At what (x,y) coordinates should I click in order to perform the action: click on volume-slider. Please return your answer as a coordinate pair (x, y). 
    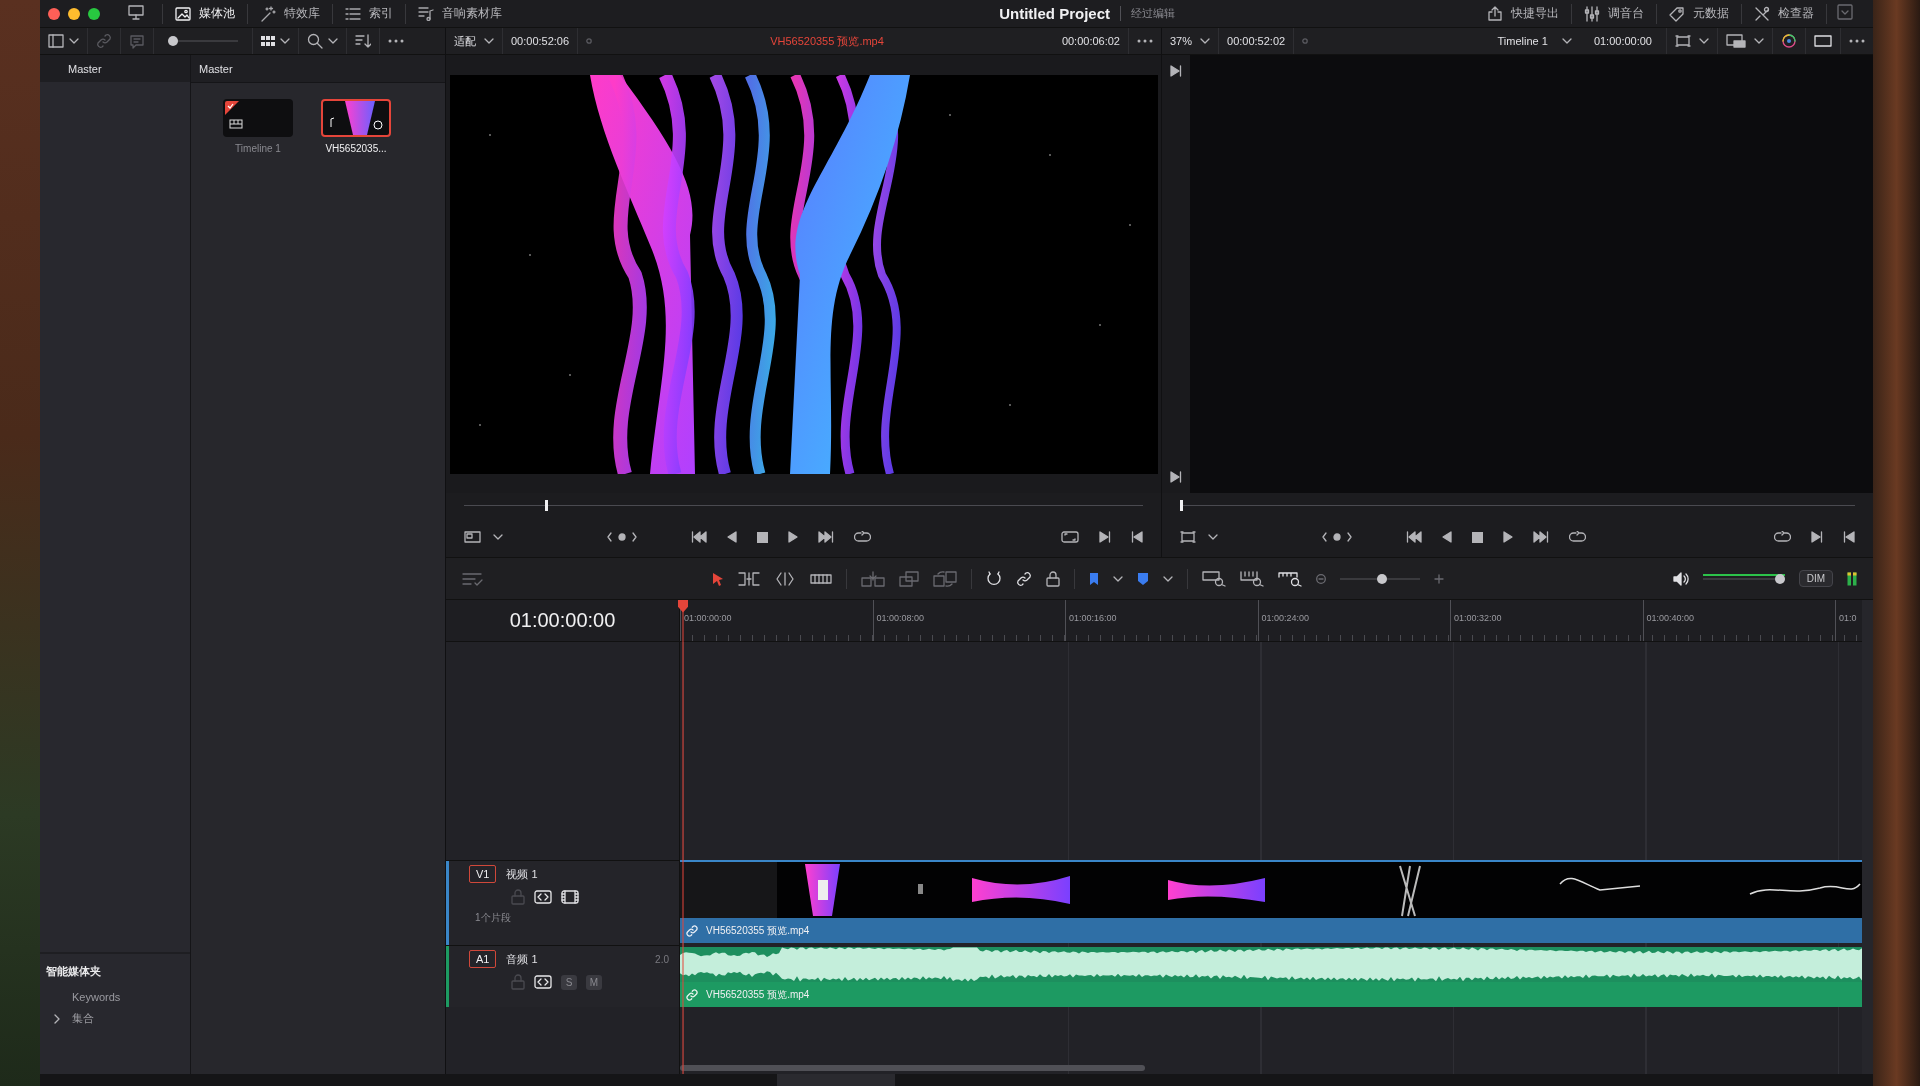
    Looking at the image, I should click on (1743, 578).